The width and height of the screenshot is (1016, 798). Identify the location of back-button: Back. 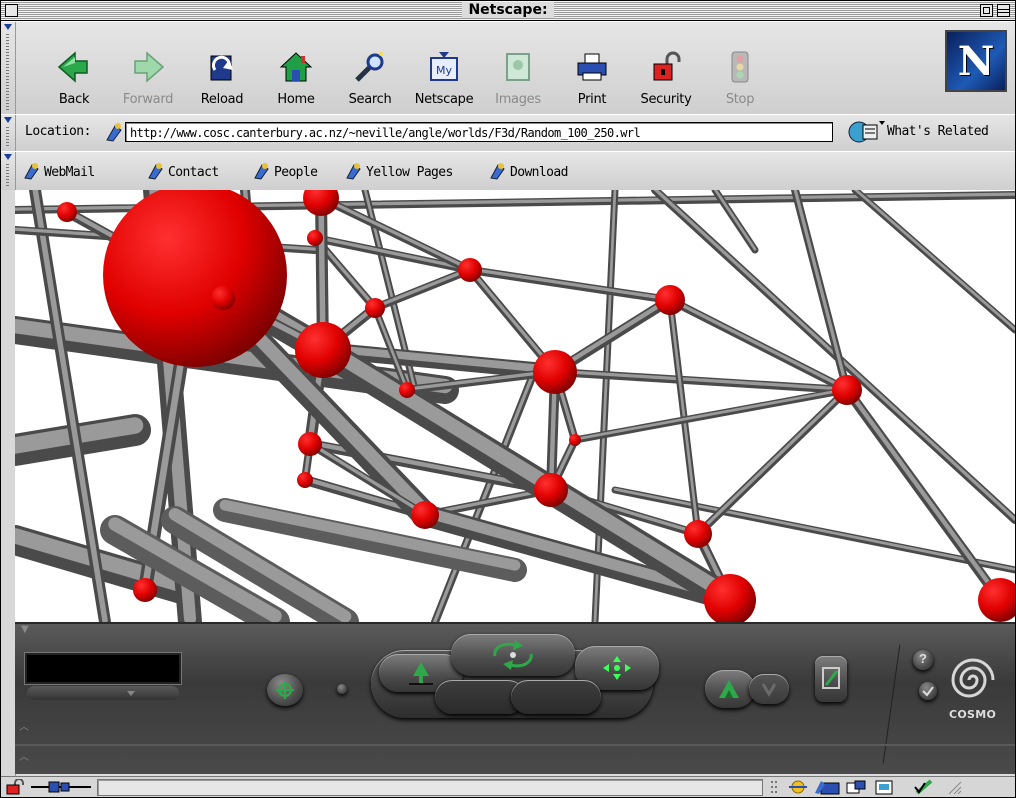
(74, 68).